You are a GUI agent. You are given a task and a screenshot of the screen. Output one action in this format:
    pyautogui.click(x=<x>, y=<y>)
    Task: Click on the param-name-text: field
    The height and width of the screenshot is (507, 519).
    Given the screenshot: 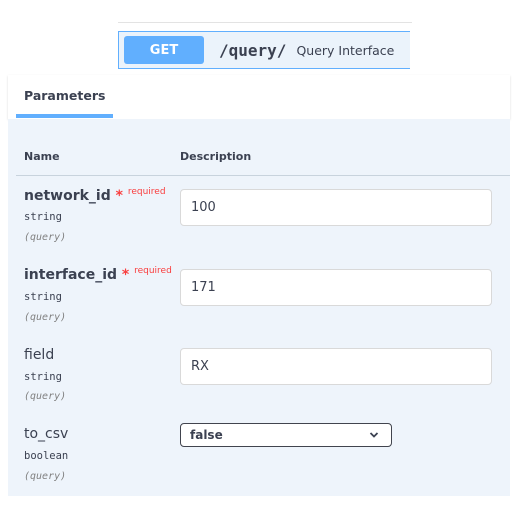 What is the action you would take?
    pyautogui.click(x=39, y=355)
    